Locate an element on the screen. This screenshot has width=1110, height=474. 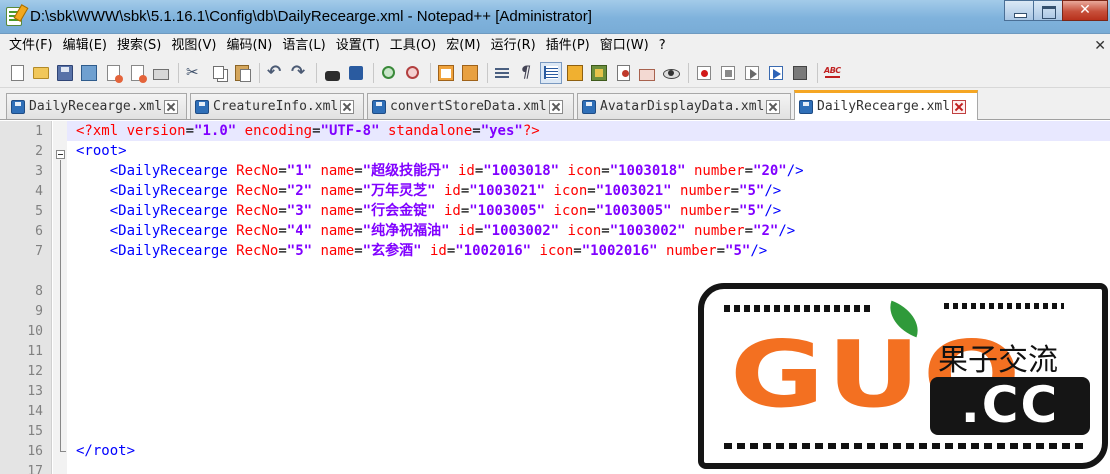
attr-value: "1003018" is located at coordinates (521, 171).